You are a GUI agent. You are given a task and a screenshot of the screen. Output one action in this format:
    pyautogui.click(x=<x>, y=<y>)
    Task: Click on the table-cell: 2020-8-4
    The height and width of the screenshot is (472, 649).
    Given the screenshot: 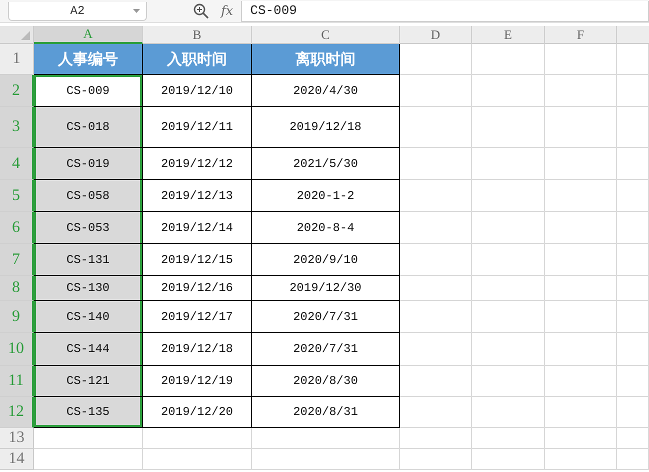 What is the action you would take?
    pyautogui.click(x=326, y=228)
    